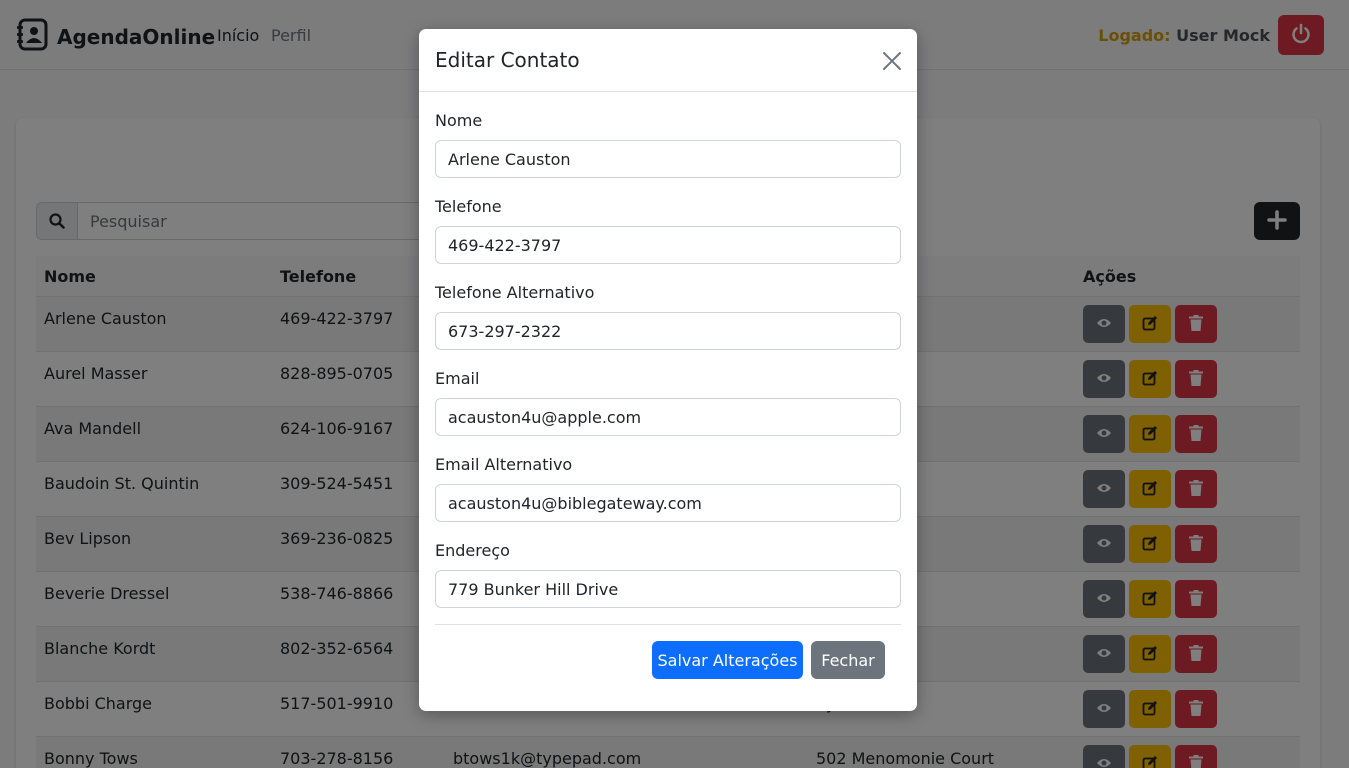 The image size is (1349, 768). Describe the element at coordinates (668, 245) in the screenshot. I see `field-telefone` at that location.